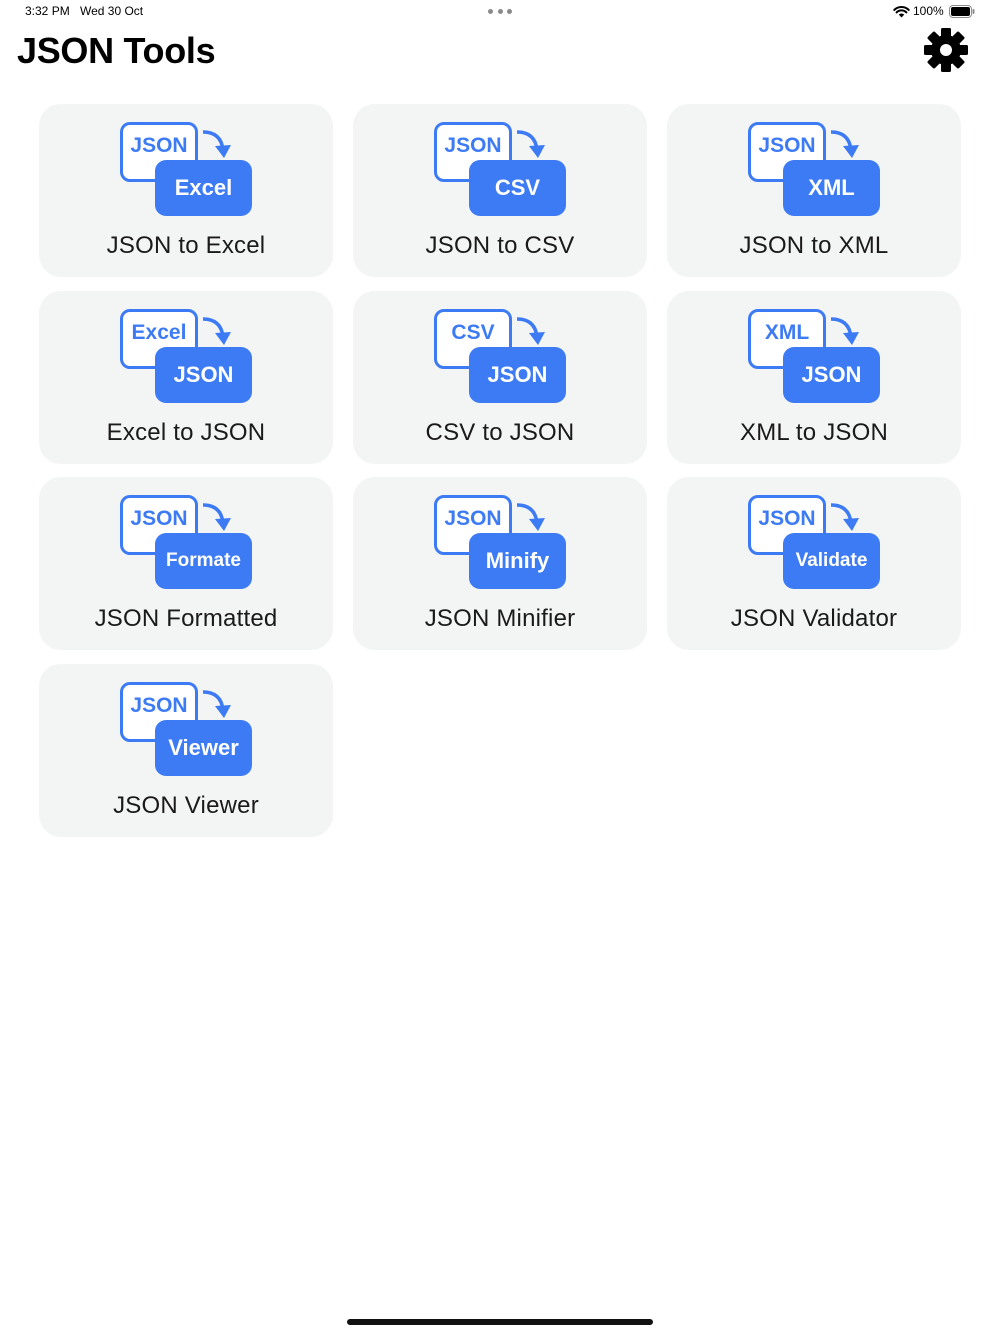  I want to click on csv-to-json-icon: CSV JSON, so click(501, 357).